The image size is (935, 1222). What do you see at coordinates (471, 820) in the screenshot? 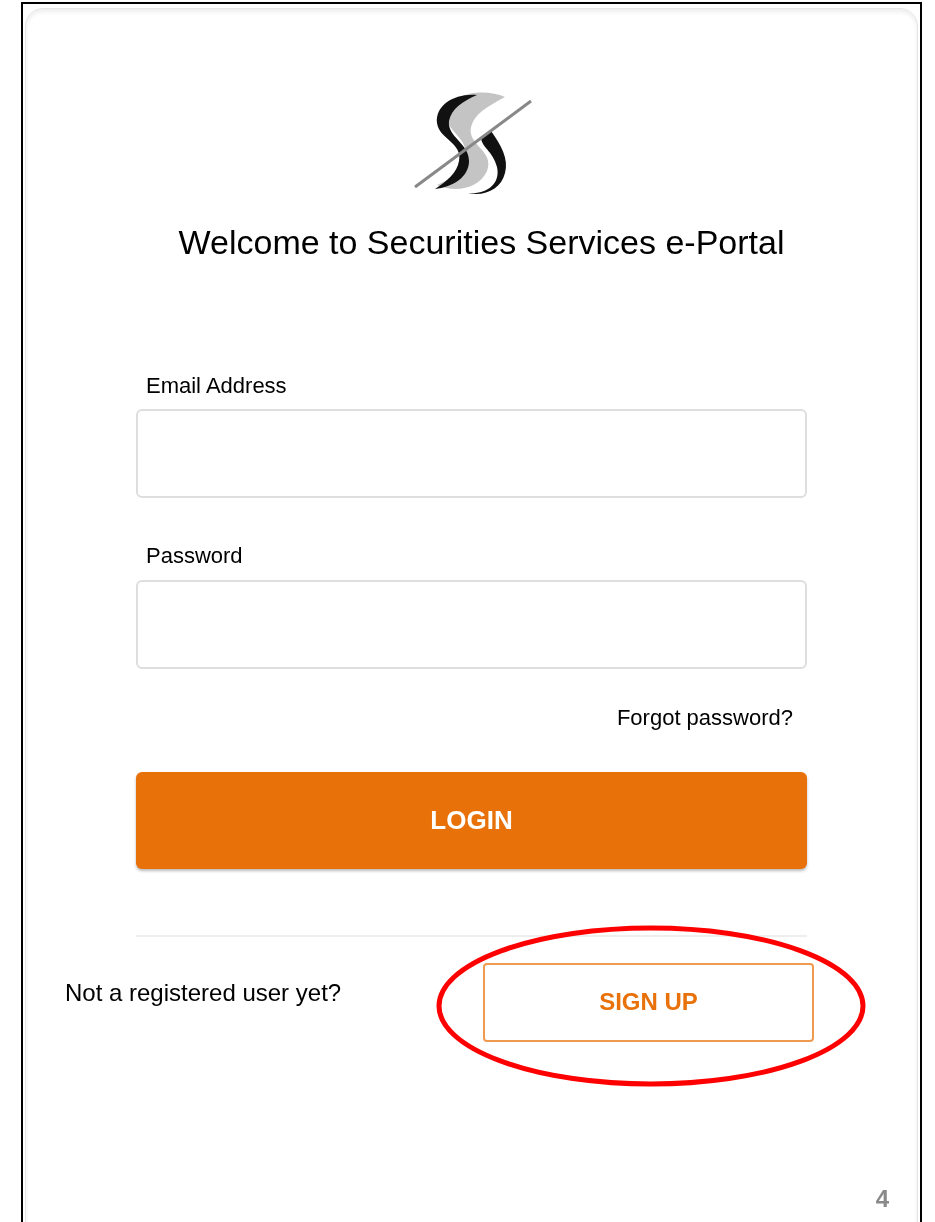
I see `login-button: LOGIN` at bounding box center [471, 820].